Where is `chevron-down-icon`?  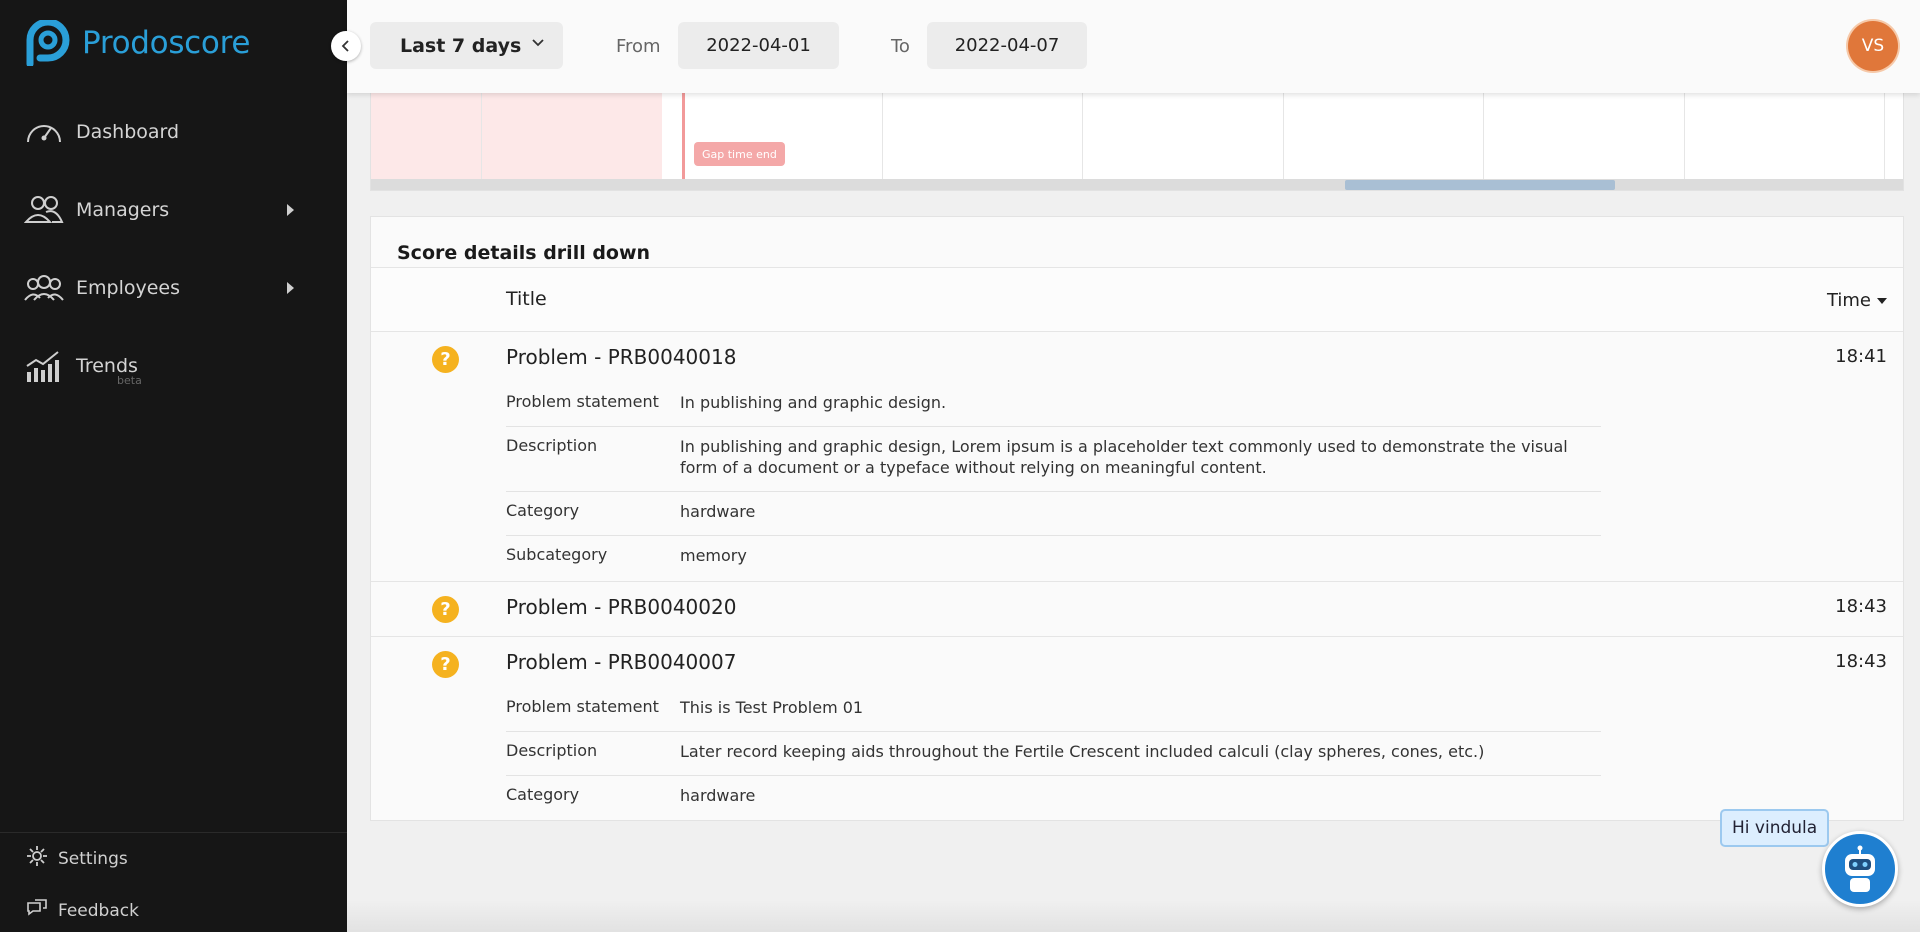
chevron-down-icon is located at coordinates (538, 43).